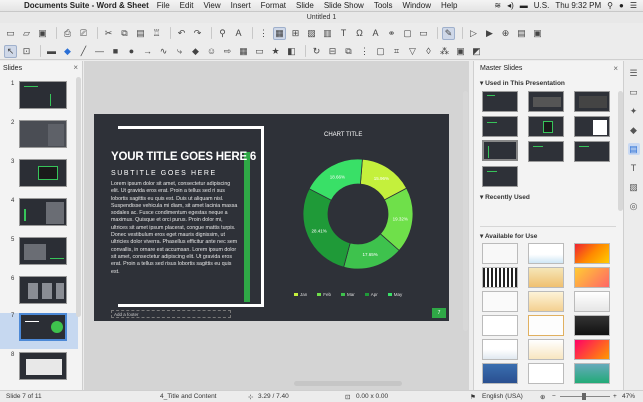 Image resolution: width=643 pixels, height=402 pixels. Describe the element at coordinates (610, 5) in the screenshot. I see `search-icon: ⚲` at that location.